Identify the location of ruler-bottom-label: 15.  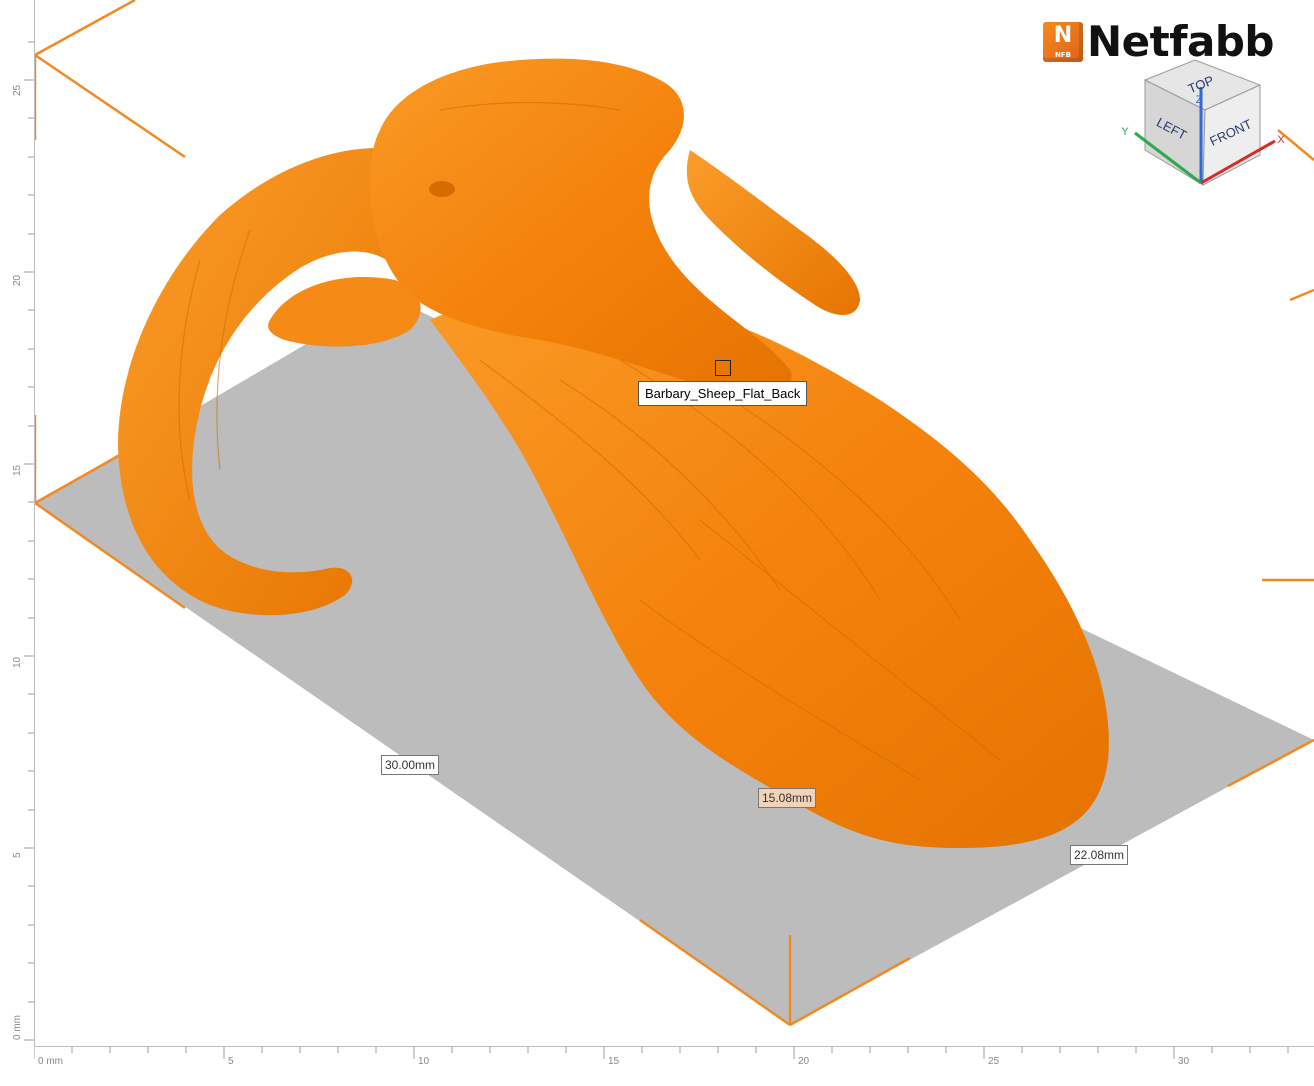
(614, 1061).